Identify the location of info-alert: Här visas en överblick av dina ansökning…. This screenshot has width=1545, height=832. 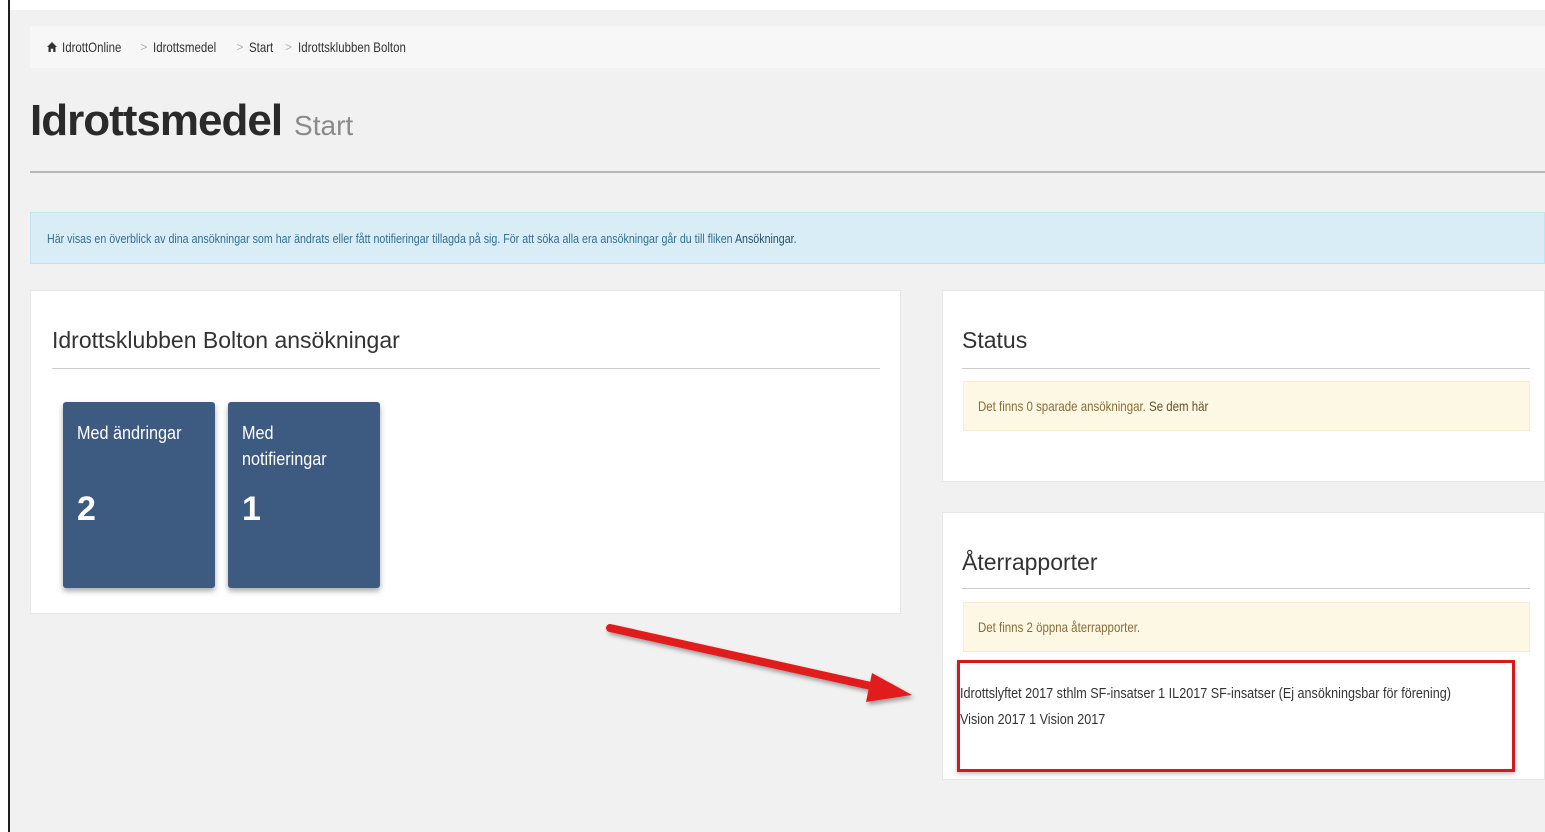
(787, 238).